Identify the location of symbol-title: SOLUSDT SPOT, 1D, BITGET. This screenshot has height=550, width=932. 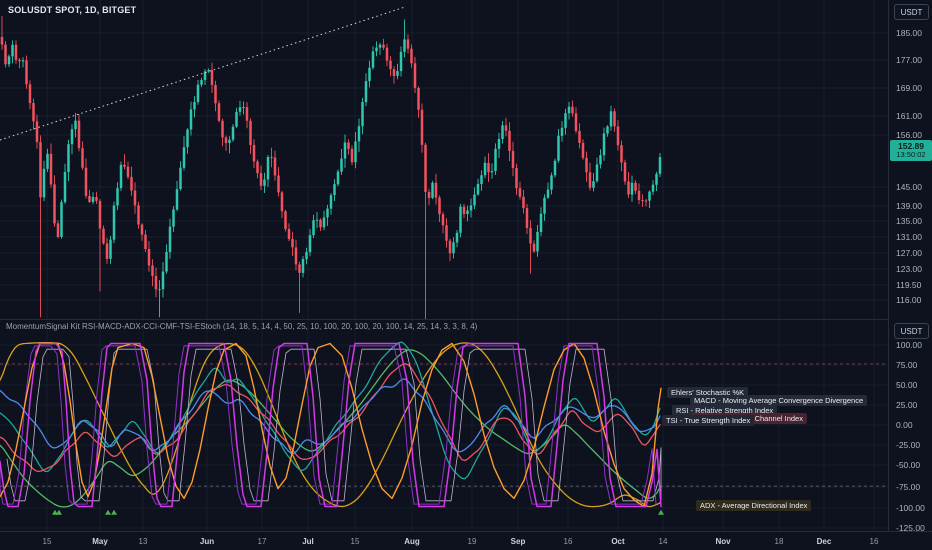
(72, 10).